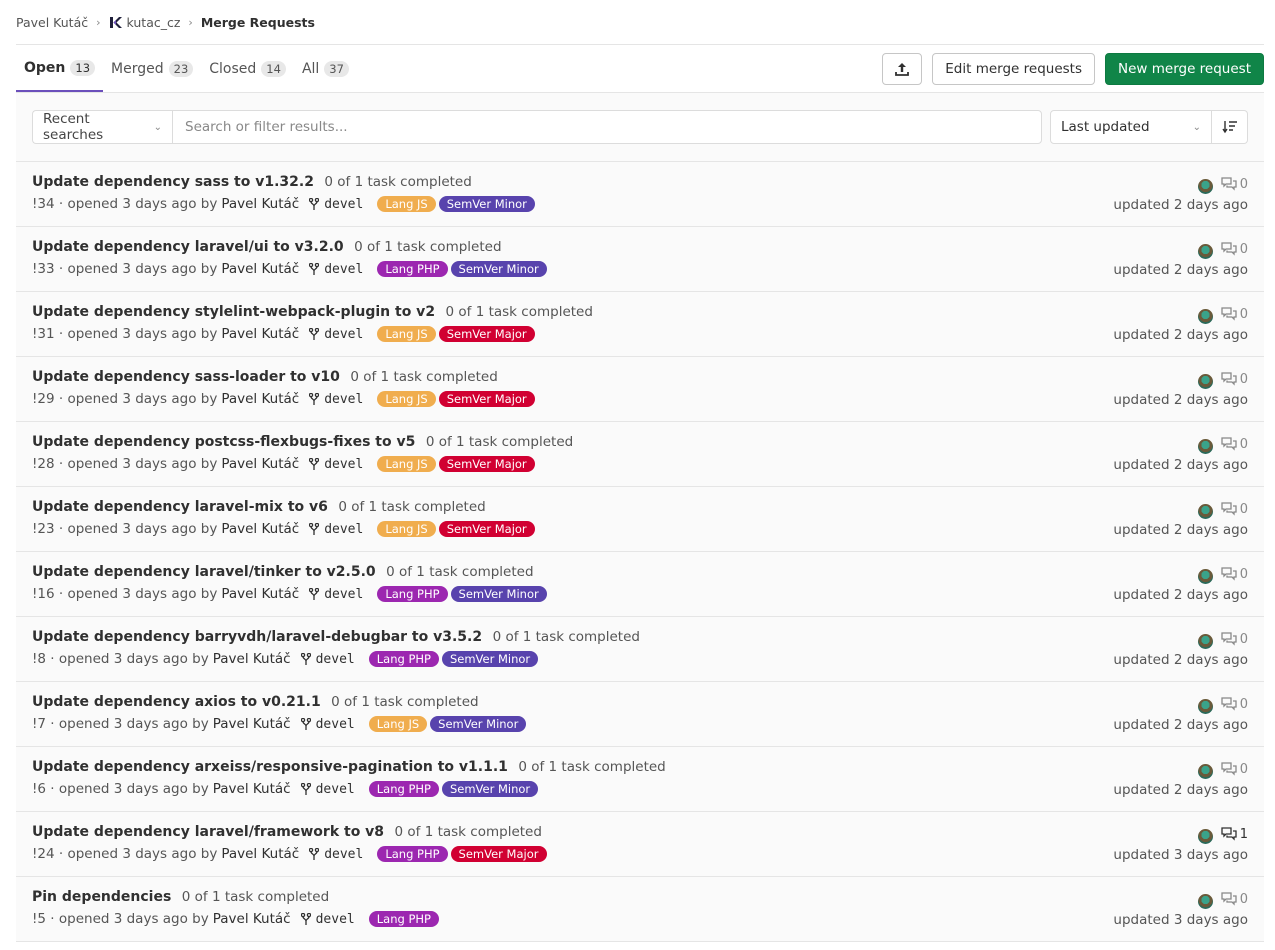 The width and height of the screenshot is (1275, 950). I want to click on recent-searches-dropdown: Recent searches ⌄, so click(102, 127).